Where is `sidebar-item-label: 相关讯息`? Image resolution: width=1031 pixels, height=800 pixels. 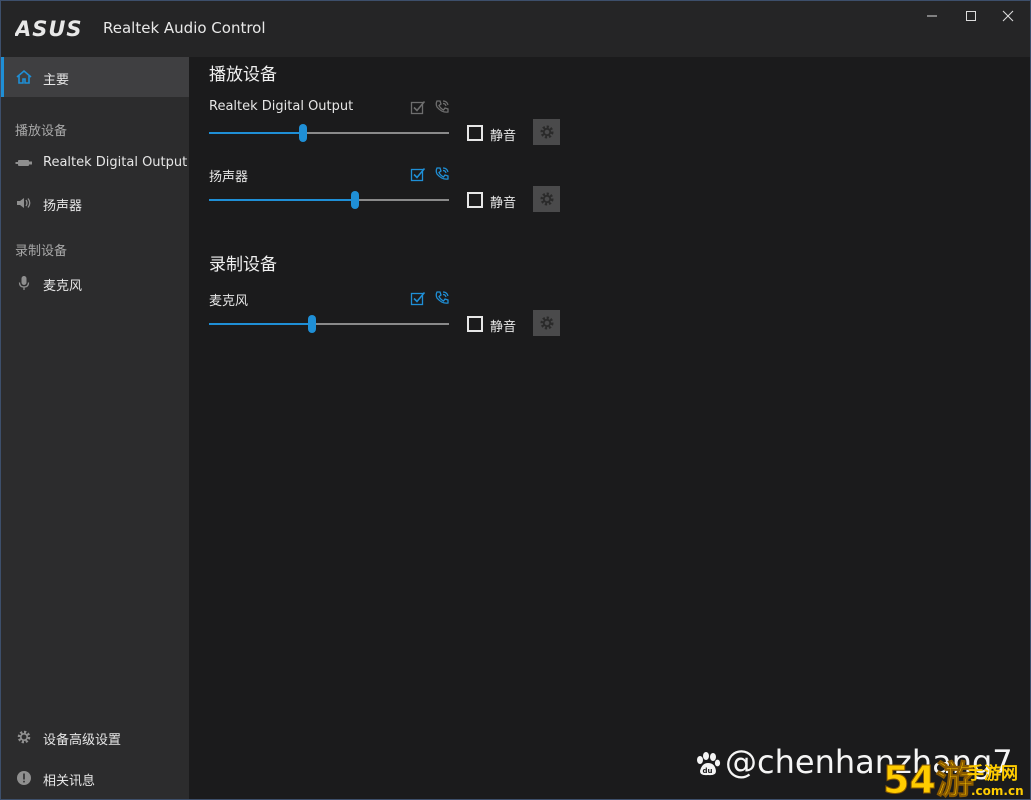
sidebar-item-label: 相关讯息 is located at coordinates (69, 781).